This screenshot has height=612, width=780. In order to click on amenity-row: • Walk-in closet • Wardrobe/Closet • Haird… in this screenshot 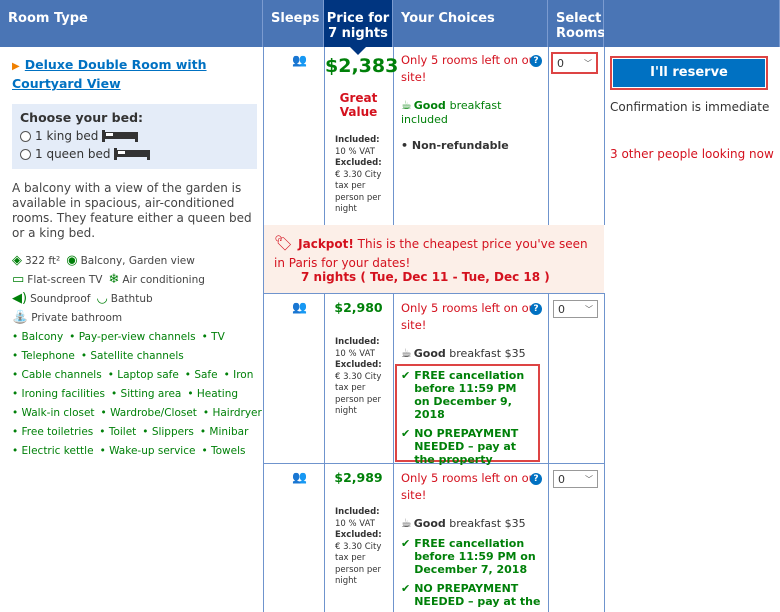, I will do `click(137, 413)`.